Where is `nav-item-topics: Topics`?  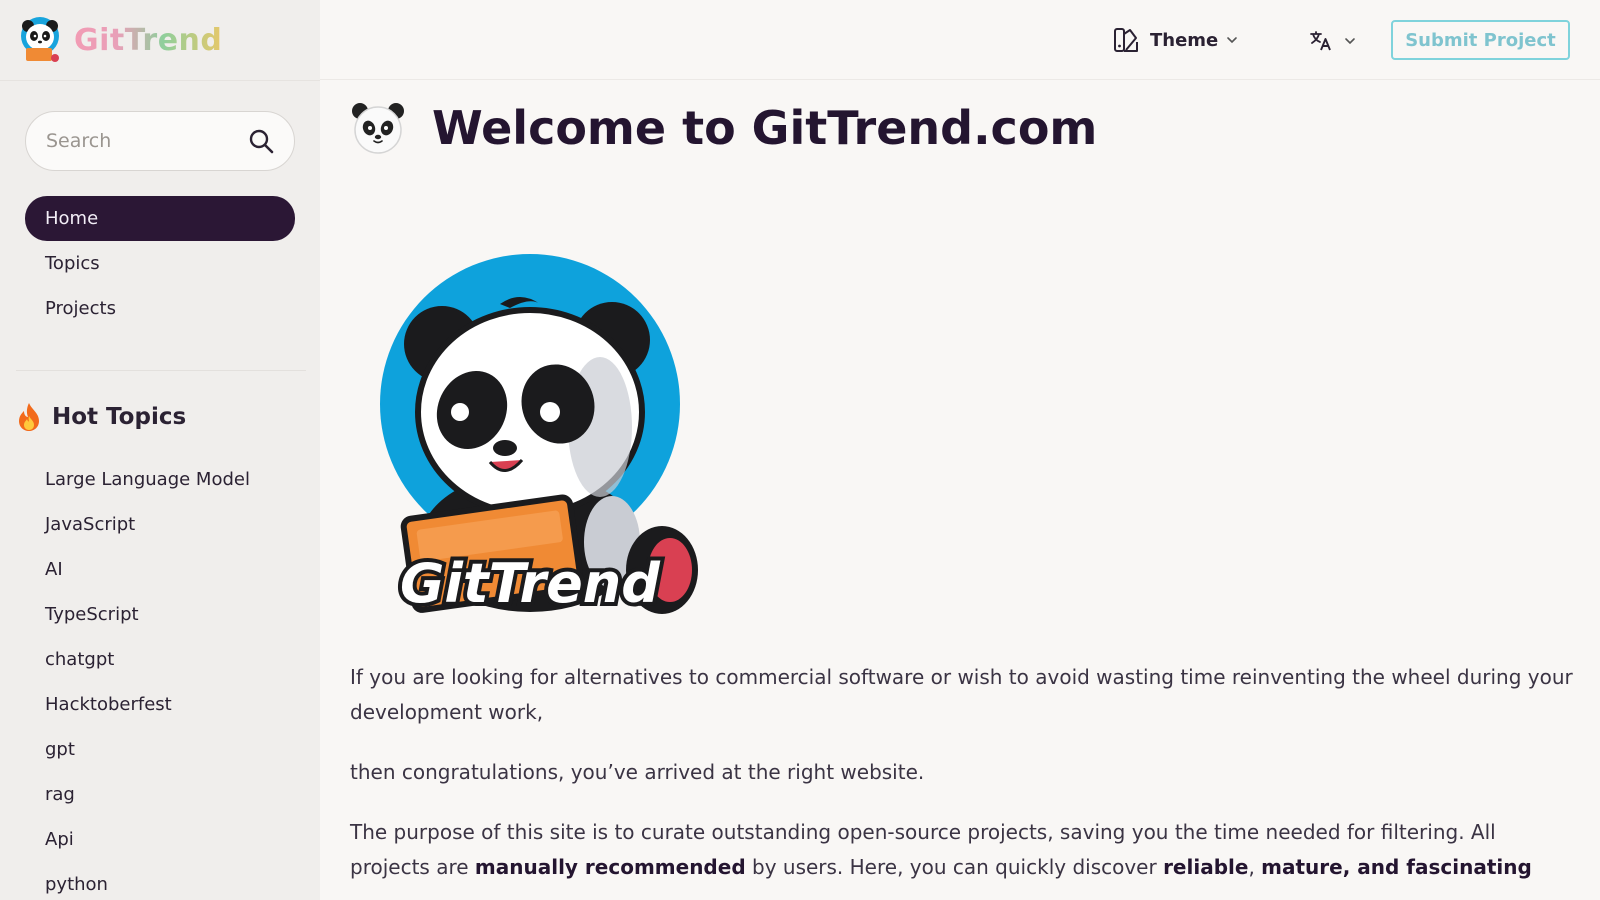 nav-item-topics: Topics is located at coordinates (160, 263).